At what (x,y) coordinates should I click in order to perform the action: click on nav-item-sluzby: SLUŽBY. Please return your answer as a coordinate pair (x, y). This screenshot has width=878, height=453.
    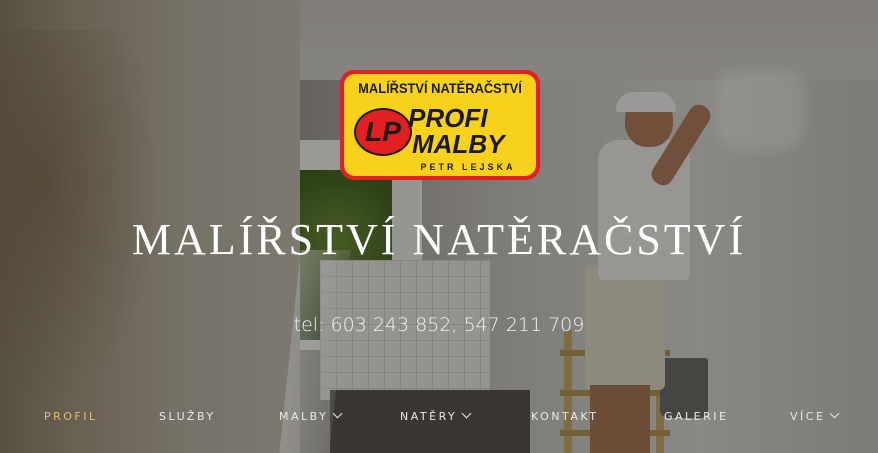
    Looking at the image, I should click on (187, 417).